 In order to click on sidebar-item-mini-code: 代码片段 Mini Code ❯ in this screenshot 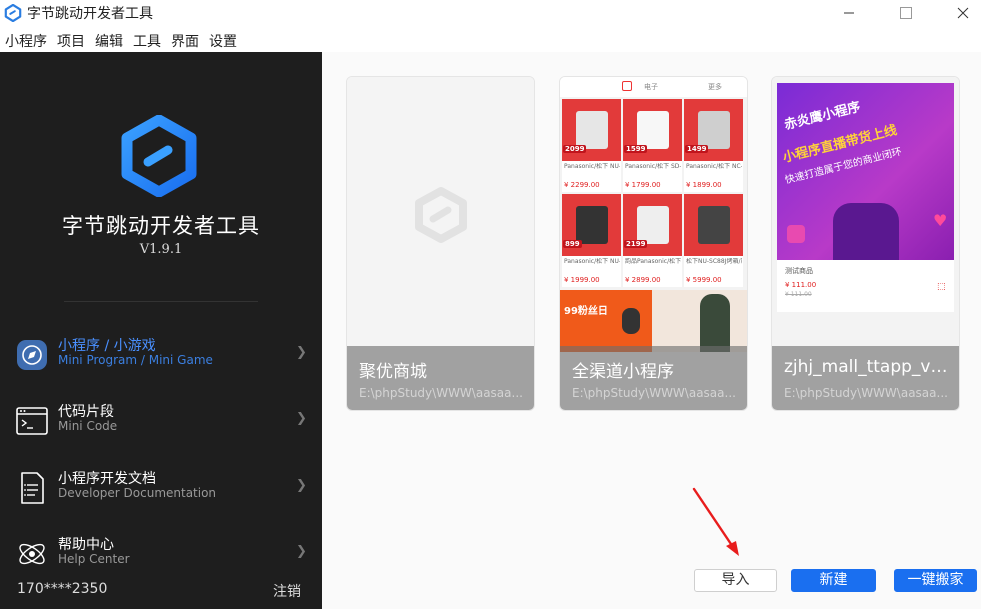, I will do `click(161, 419)`.